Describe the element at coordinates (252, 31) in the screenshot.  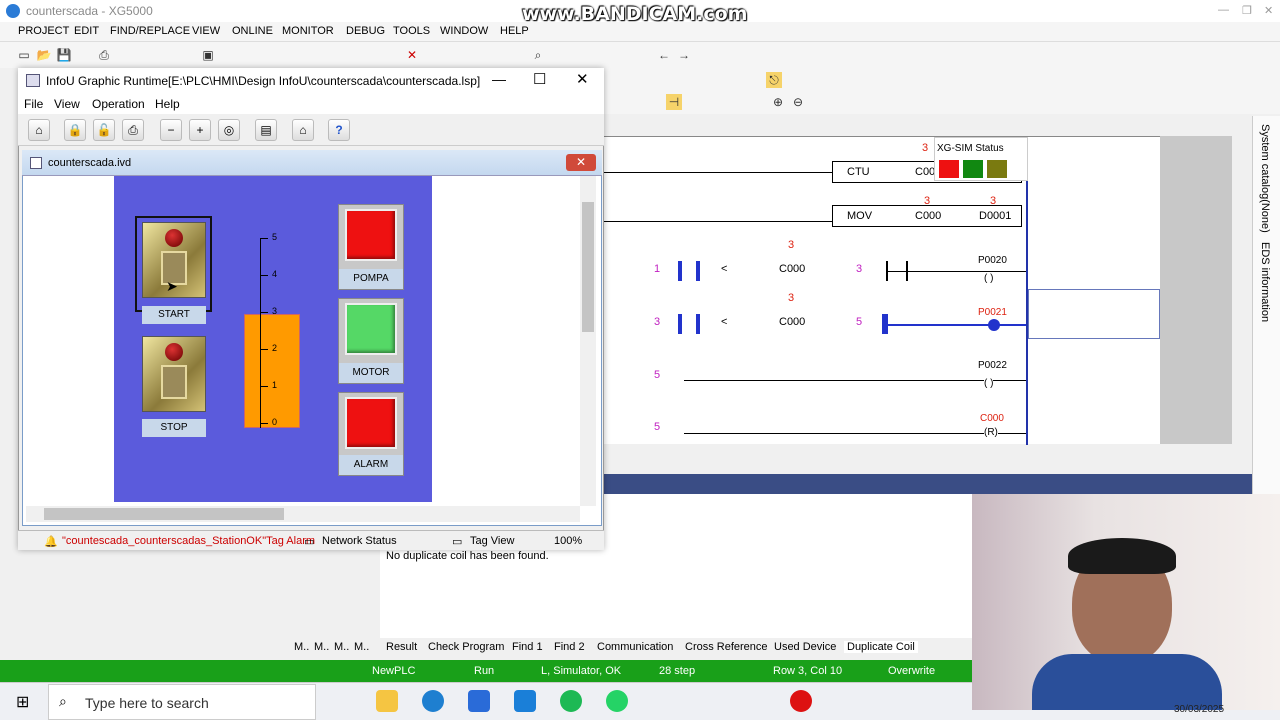
I see `menu-online: ONLINE` at that location.